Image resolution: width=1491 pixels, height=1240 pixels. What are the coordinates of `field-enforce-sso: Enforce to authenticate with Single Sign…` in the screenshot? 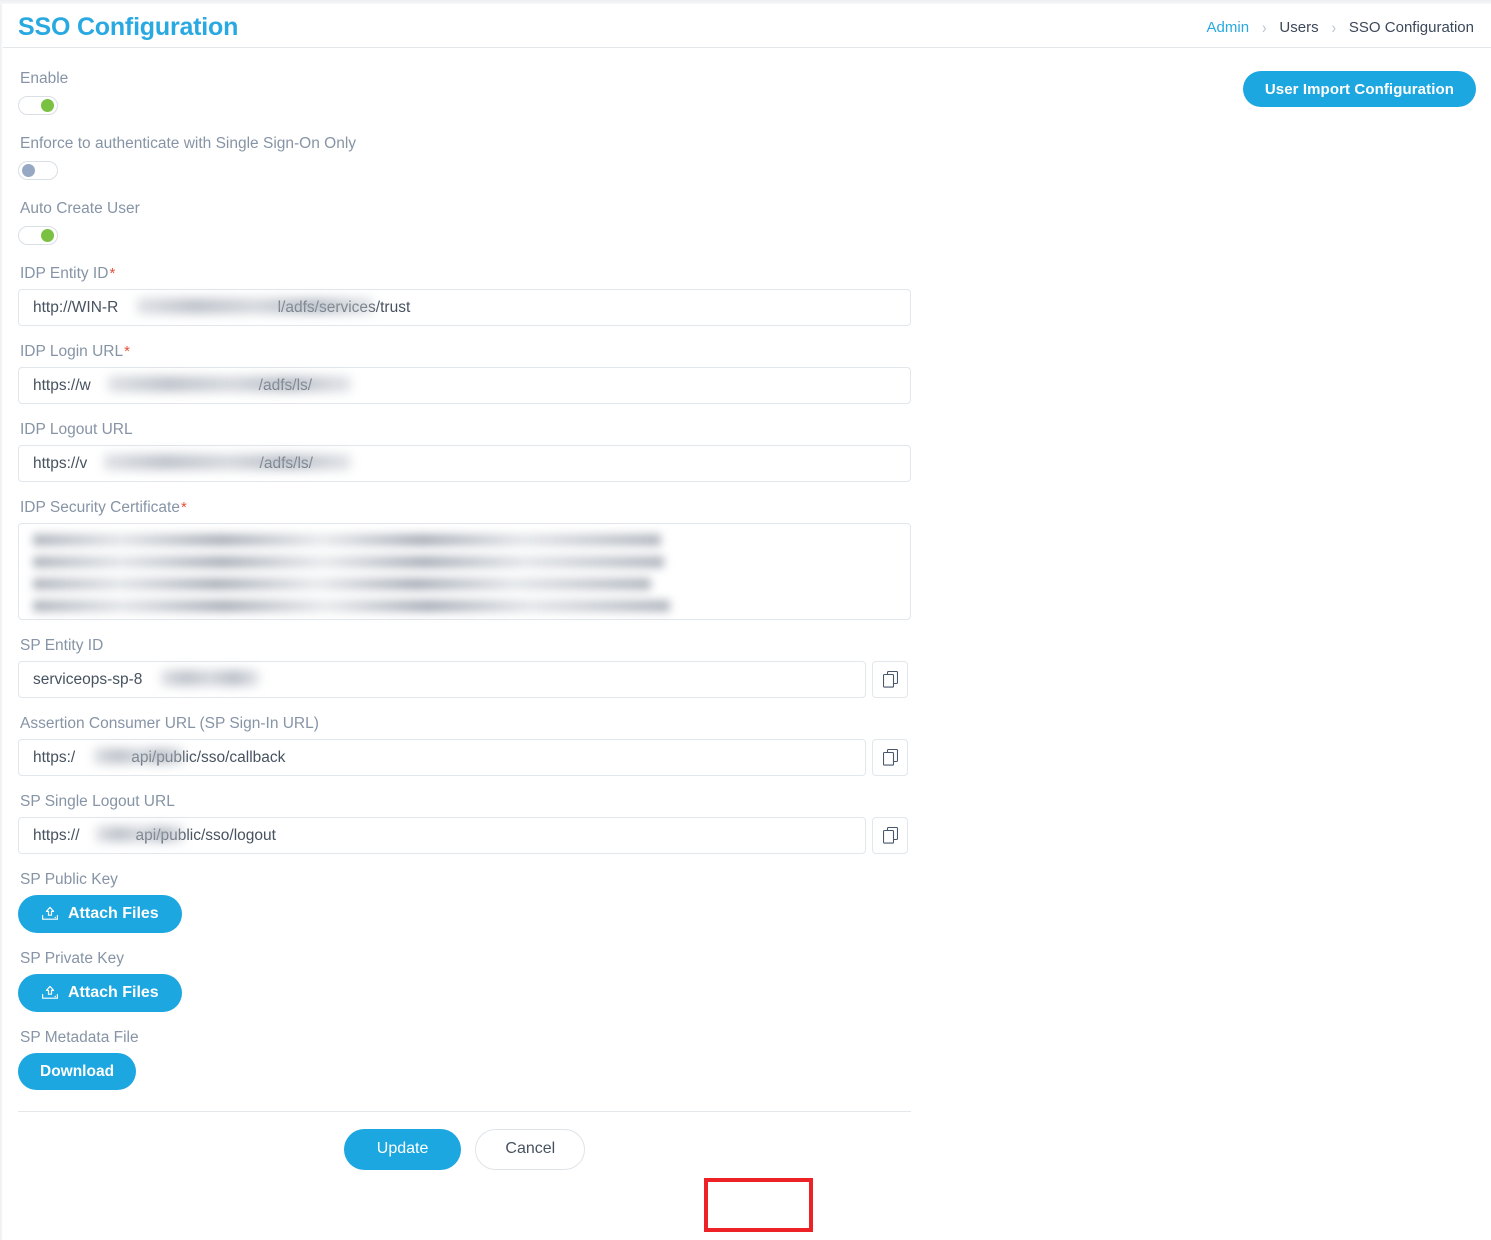 It's located at (747, 157).